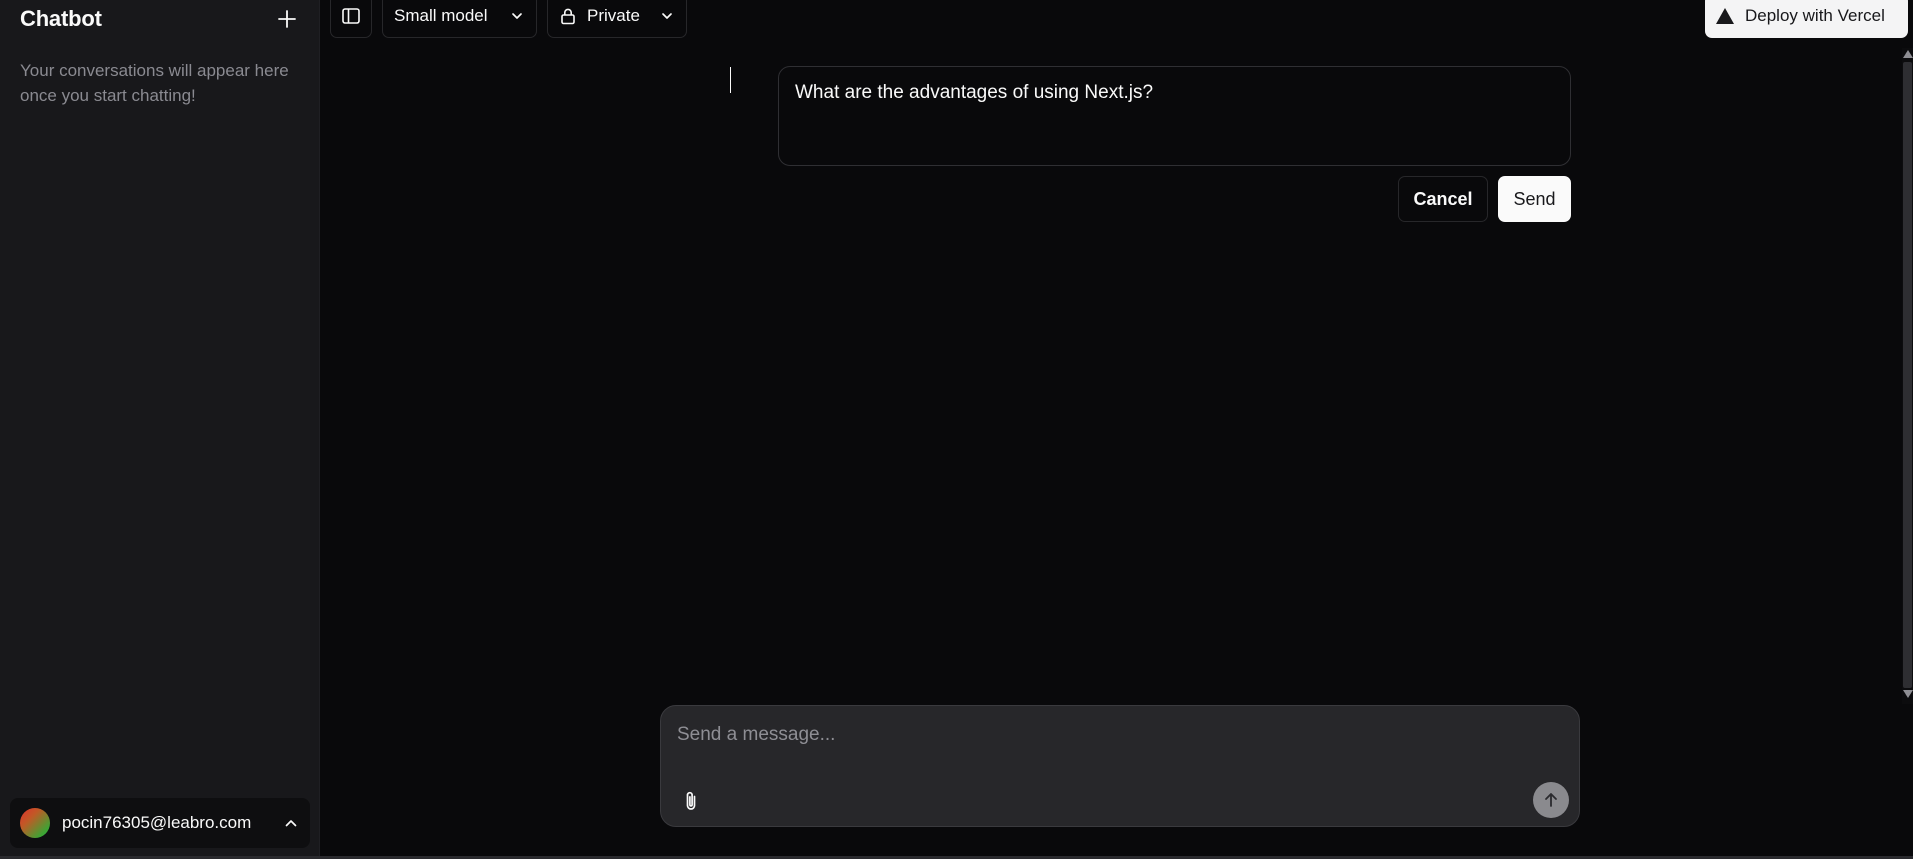 This screenshot has width=1913, height=859. I want to click on user-menu-button: pocin76305@leabro.com, so click(160, 823).